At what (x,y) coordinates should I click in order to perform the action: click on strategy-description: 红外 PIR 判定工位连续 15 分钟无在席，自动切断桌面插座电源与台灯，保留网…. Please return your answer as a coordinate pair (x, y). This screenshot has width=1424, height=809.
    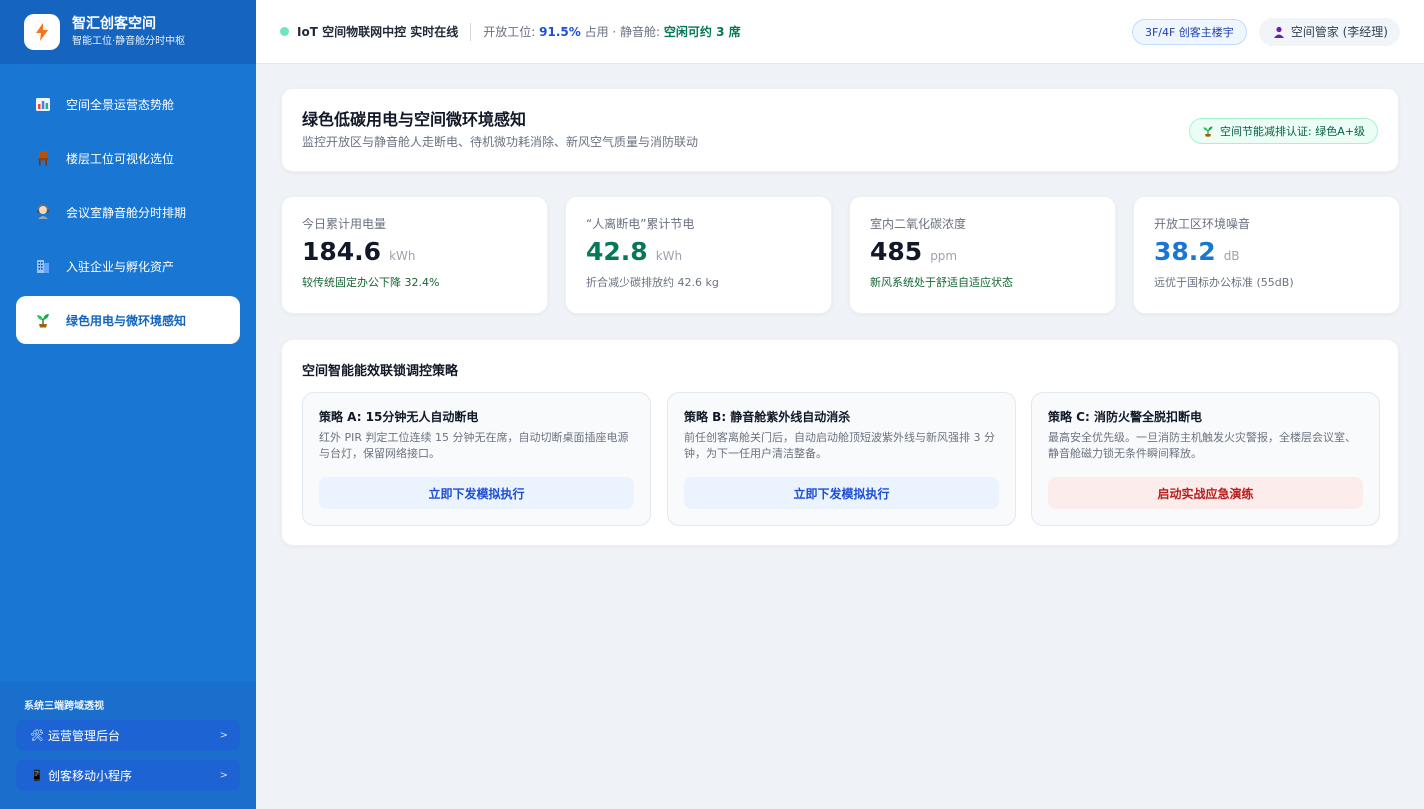
    Looking at the image, I should click on (474, 445).